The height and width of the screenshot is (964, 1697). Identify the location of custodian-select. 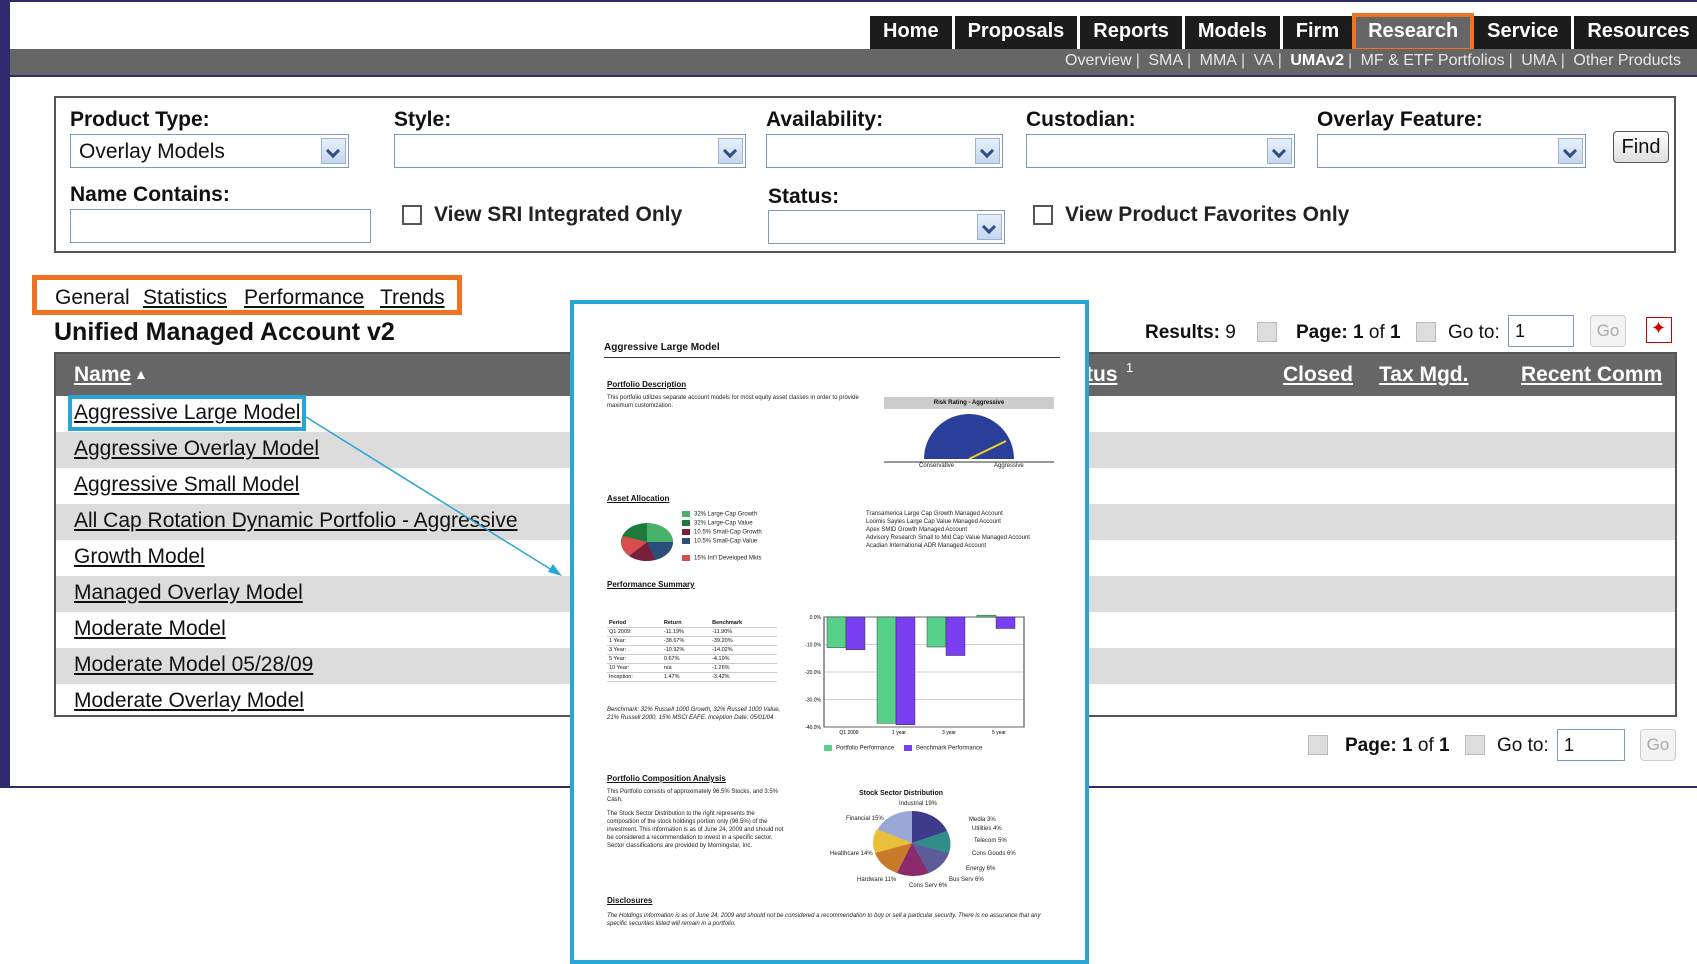
(1160, 151).